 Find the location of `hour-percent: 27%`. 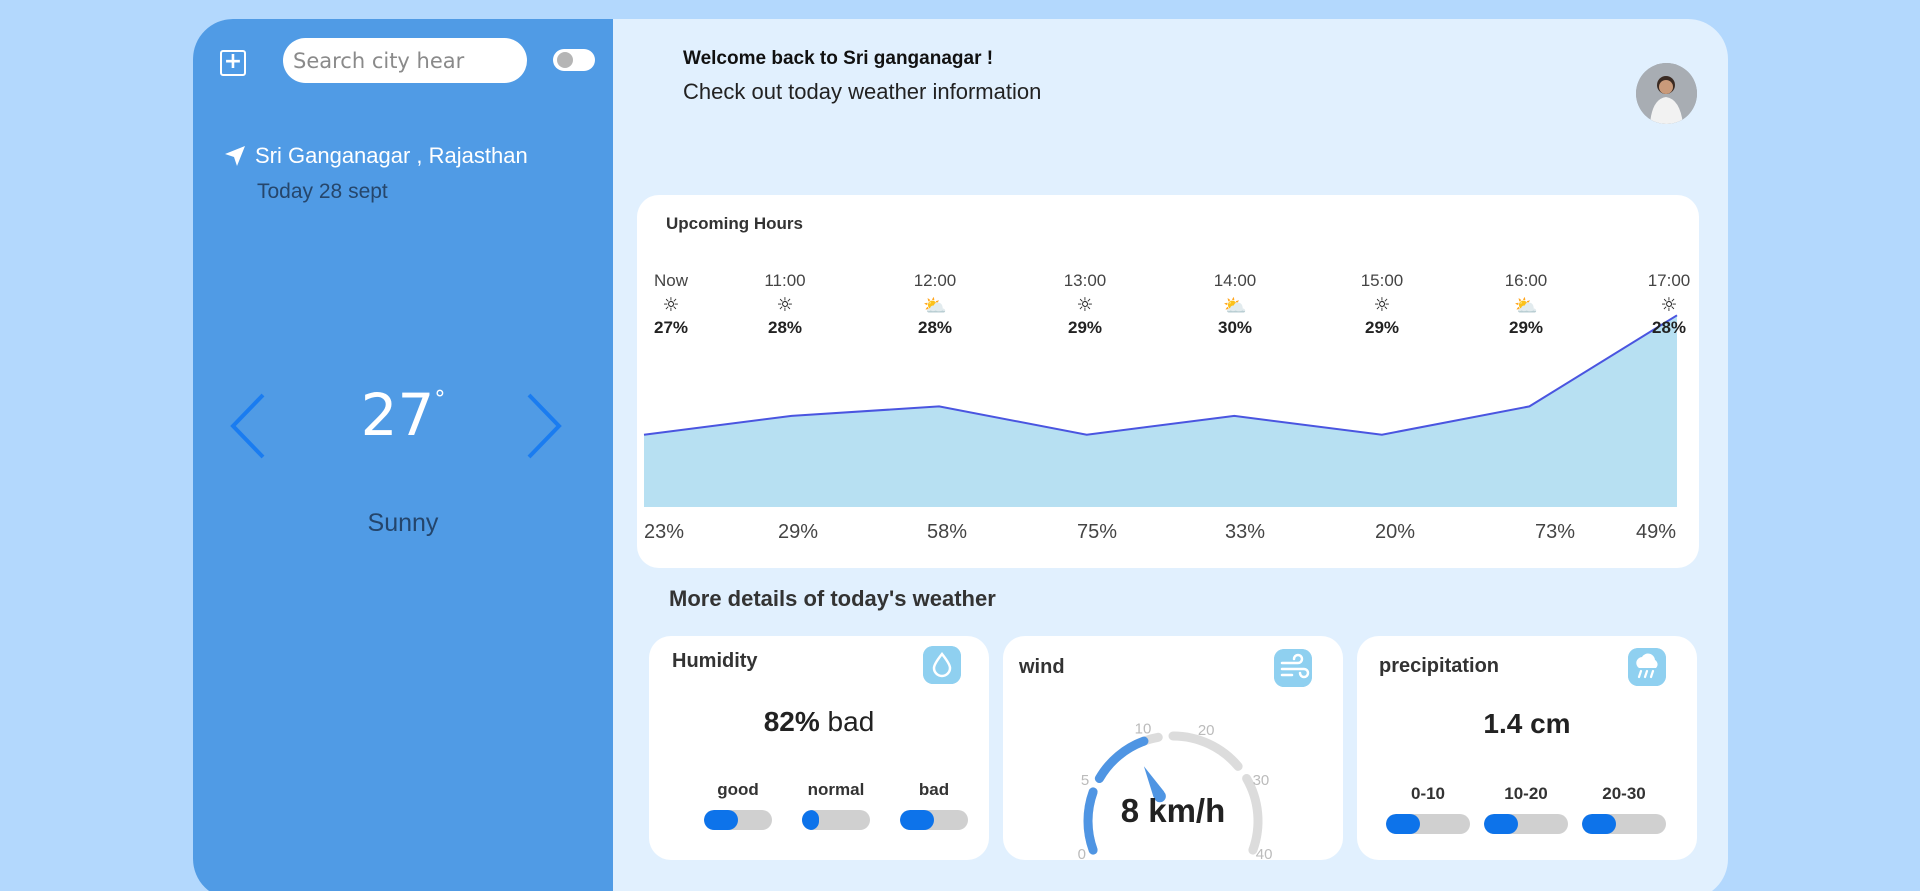

hour-percent: 27% is located at coordinates (671, 327).